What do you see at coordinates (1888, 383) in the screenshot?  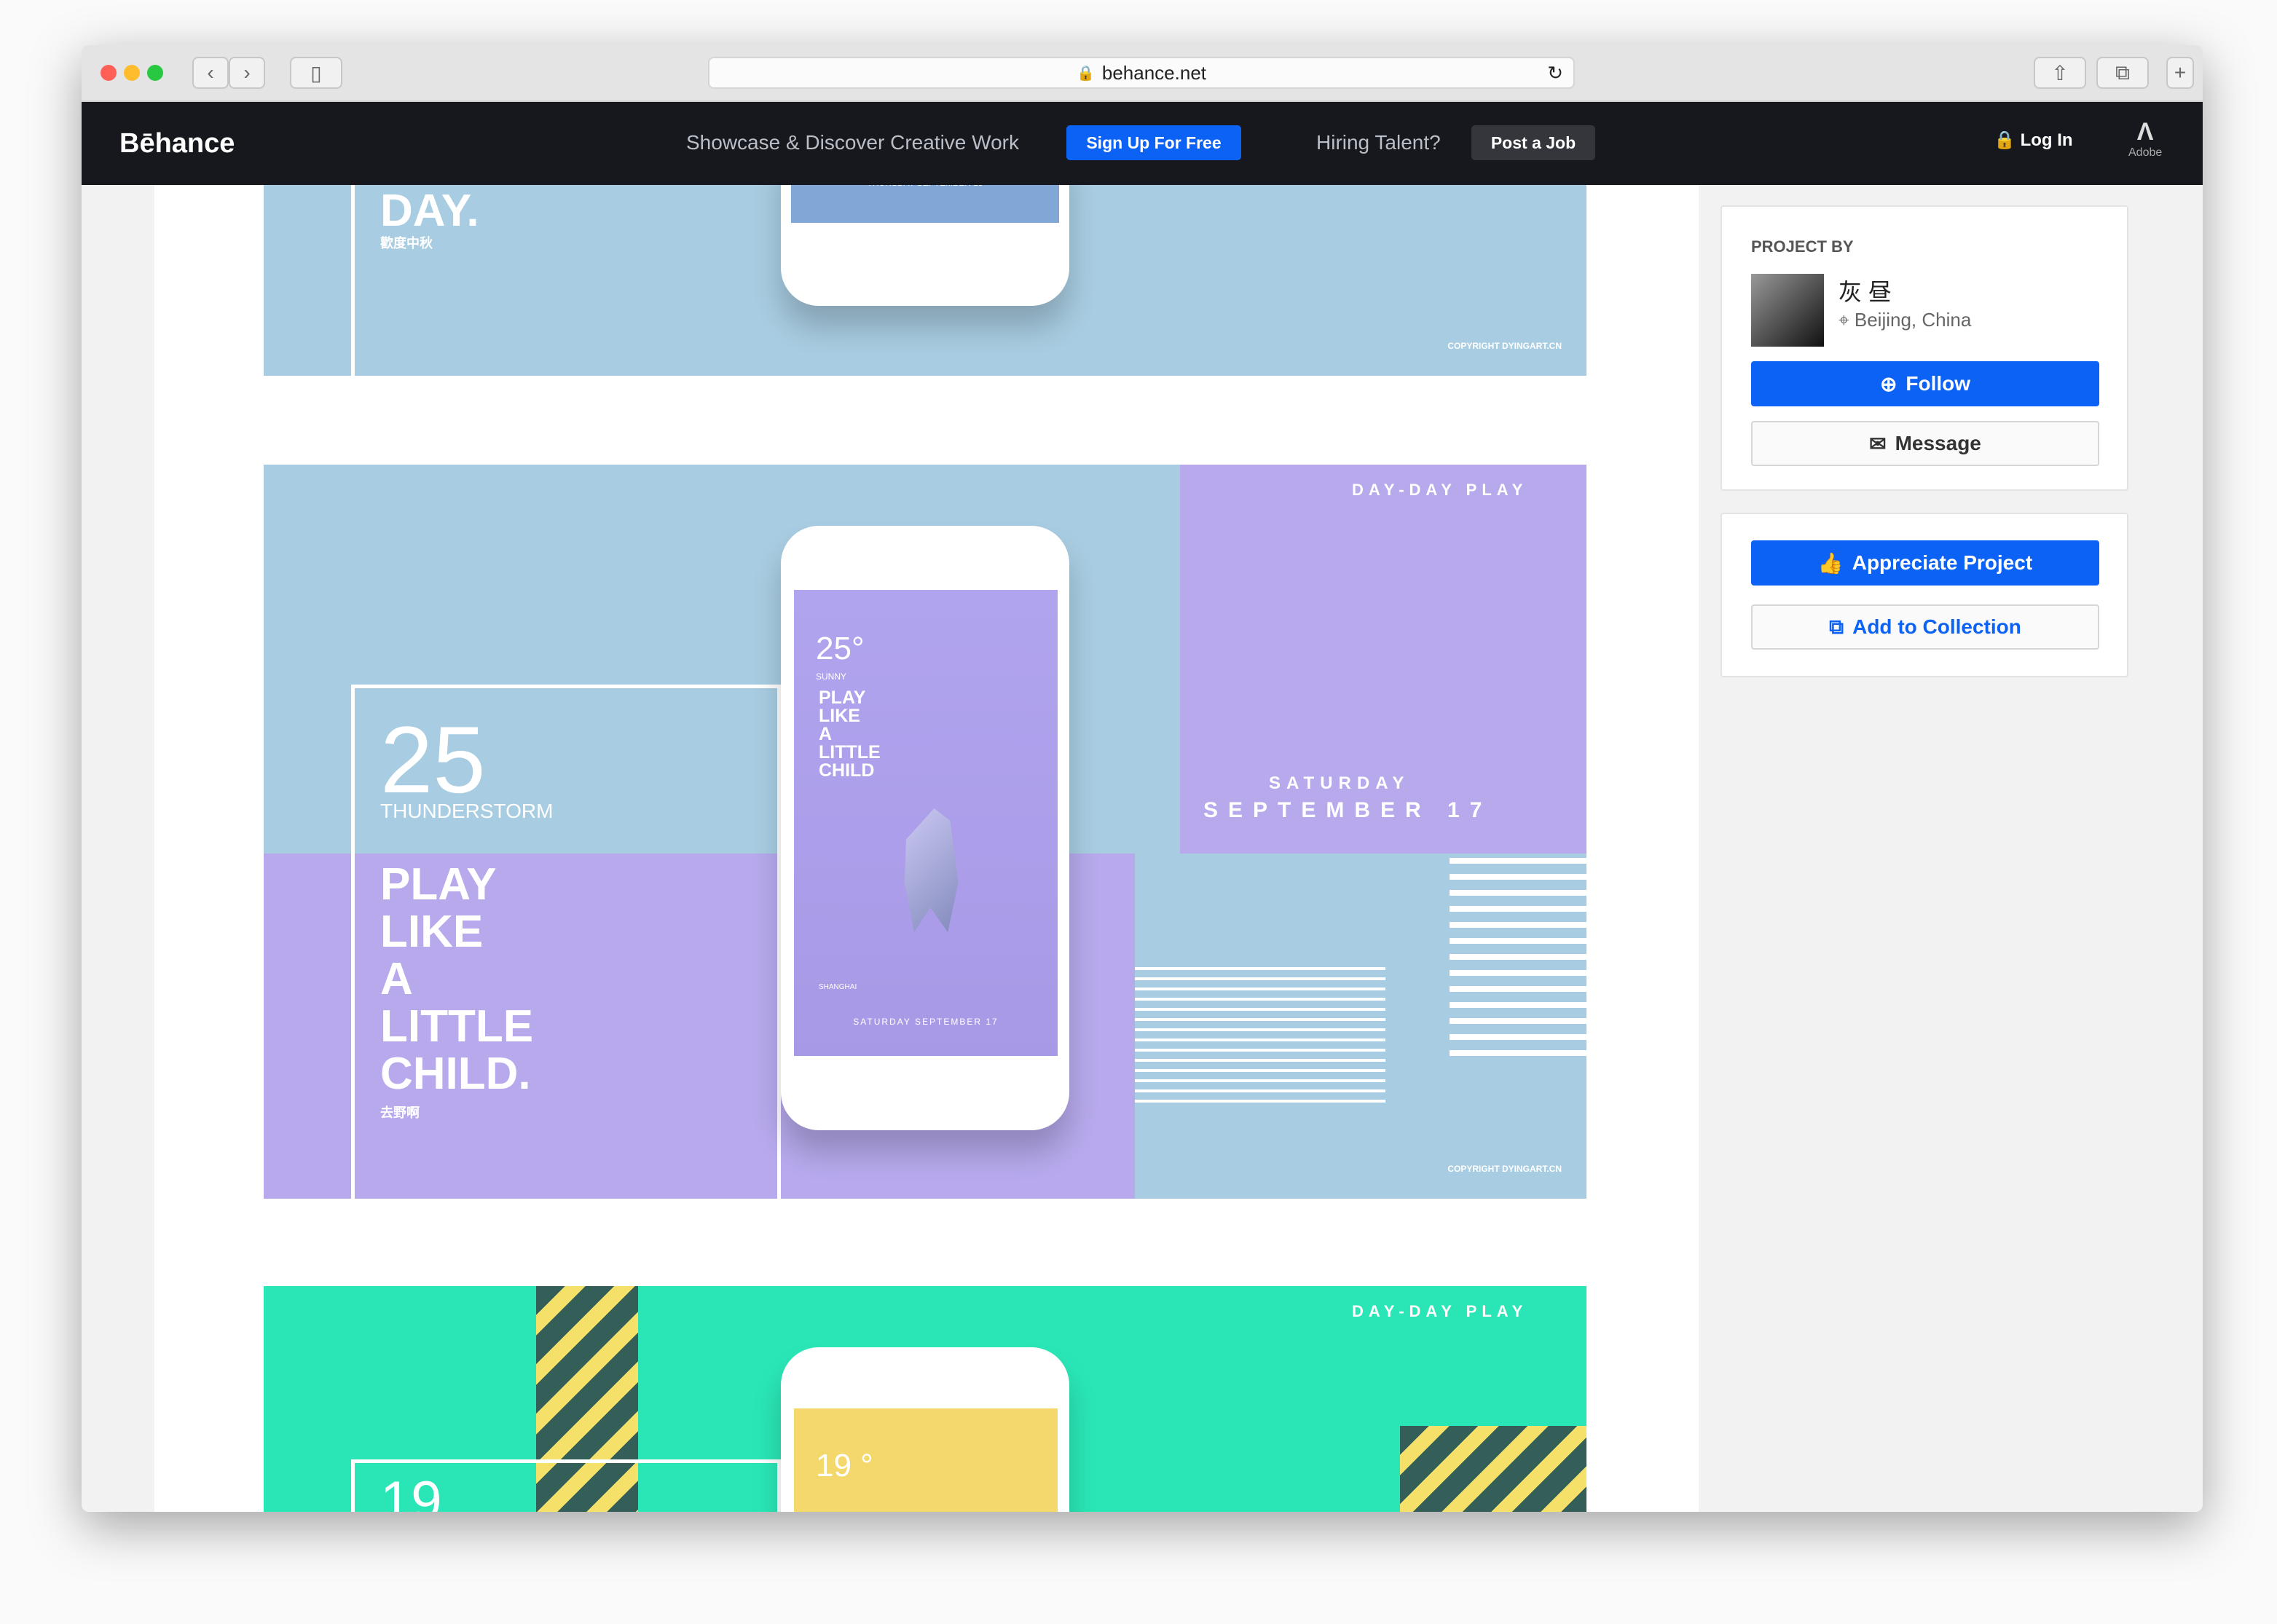 I see `plus-icon: ⊕` at bounding box center [1888, 383].